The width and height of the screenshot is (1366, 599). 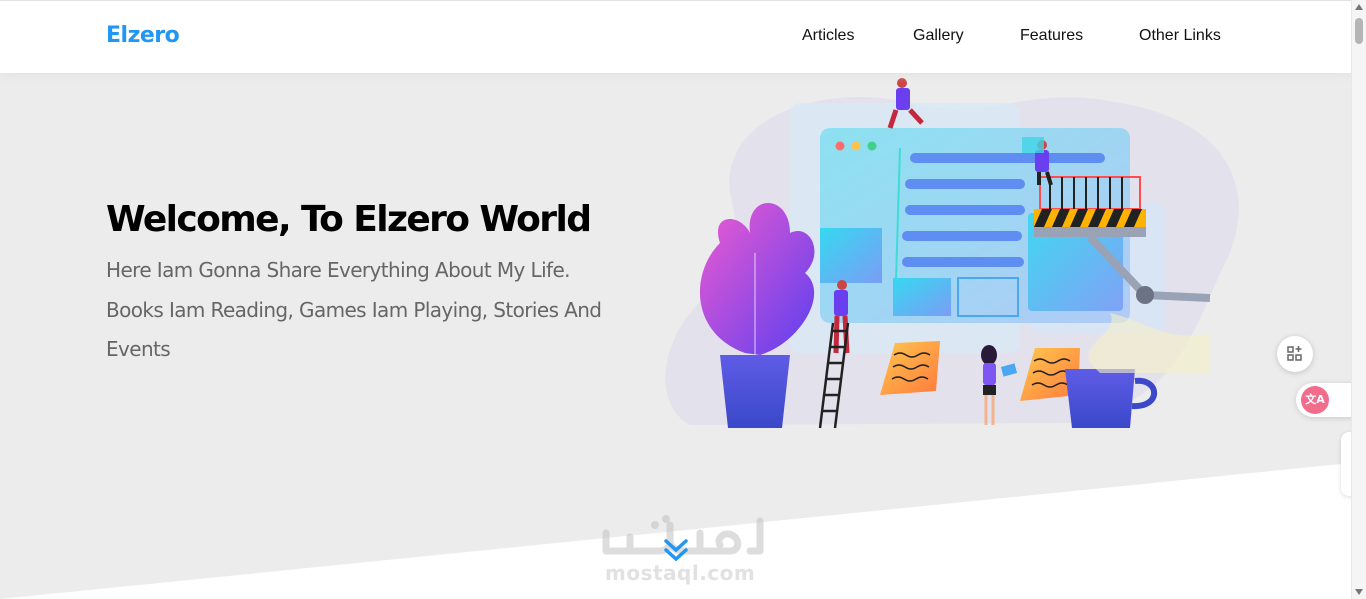 What do you see at coordinates (680, 573) in the screenshot?
I see `watermark-text: mostaql.com` at bounding box center [680, 573].